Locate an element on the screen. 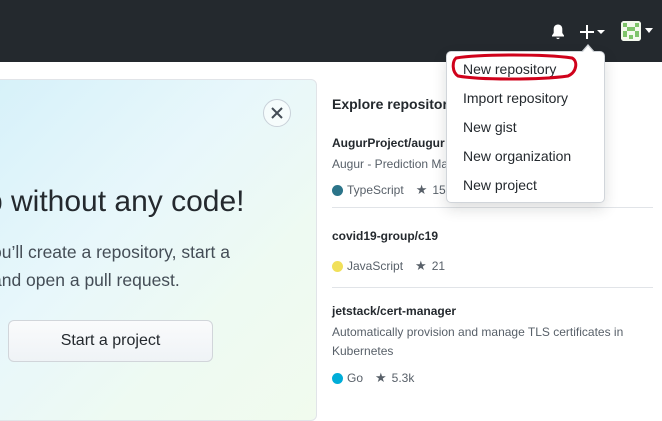 This screenshot has width=662, height=421. repo-language: JavaScript is located at coordinates (375, 266).